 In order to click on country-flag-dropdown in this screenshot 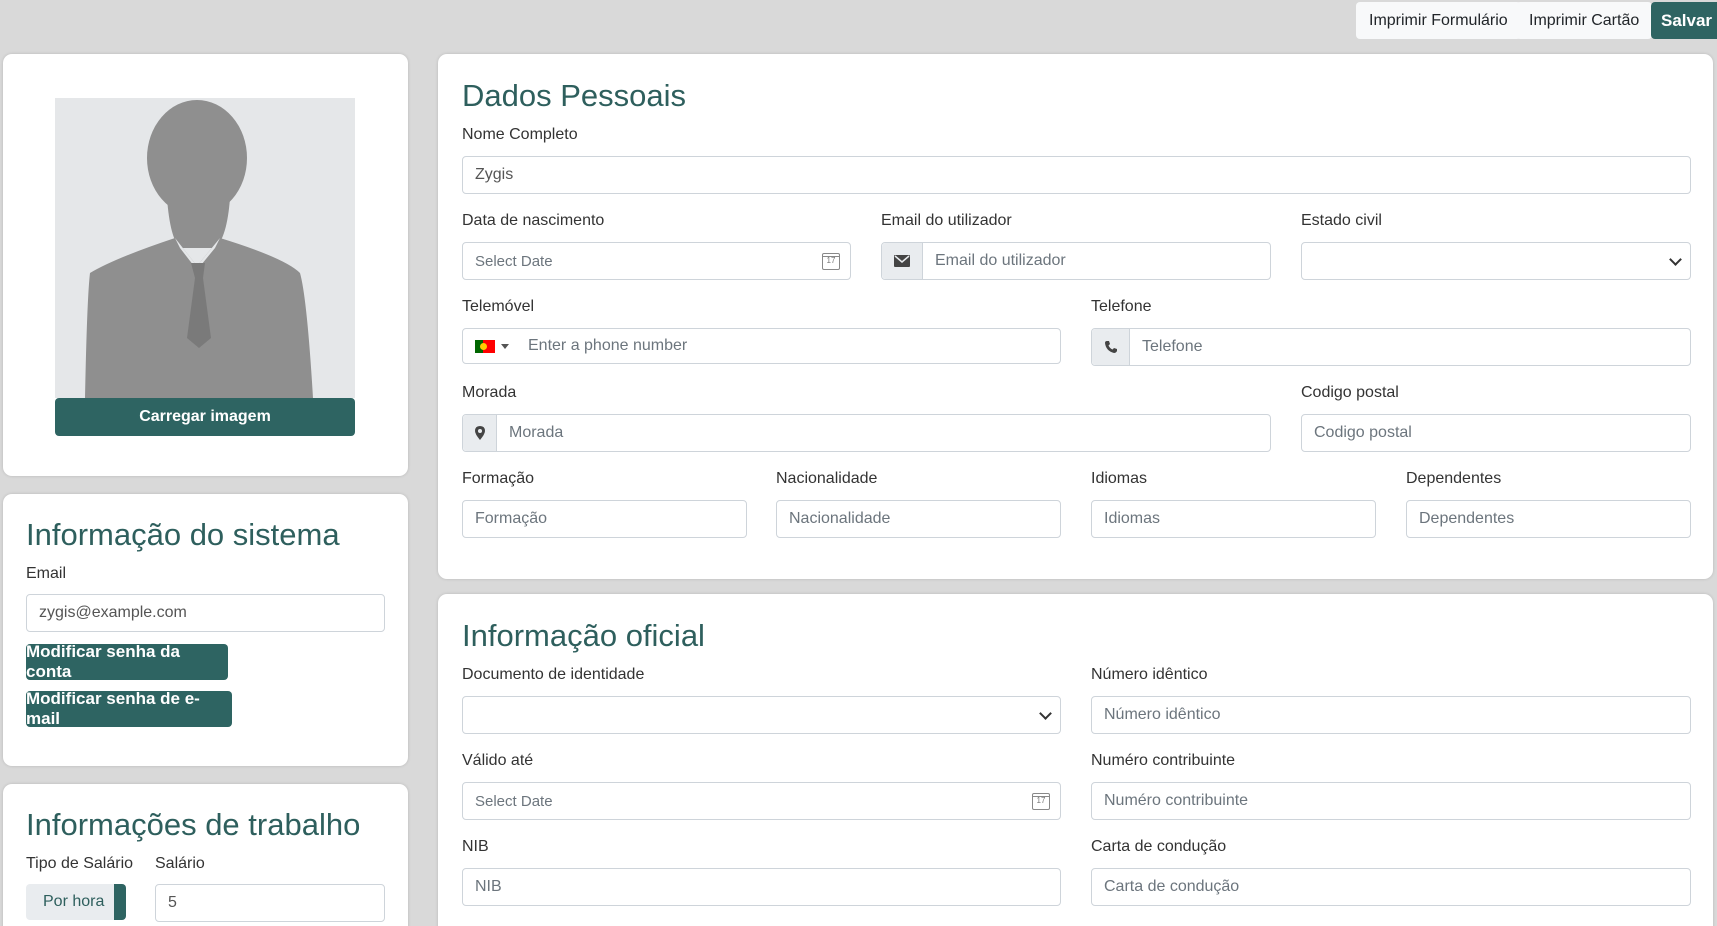, I will do `click(486, 346)`.